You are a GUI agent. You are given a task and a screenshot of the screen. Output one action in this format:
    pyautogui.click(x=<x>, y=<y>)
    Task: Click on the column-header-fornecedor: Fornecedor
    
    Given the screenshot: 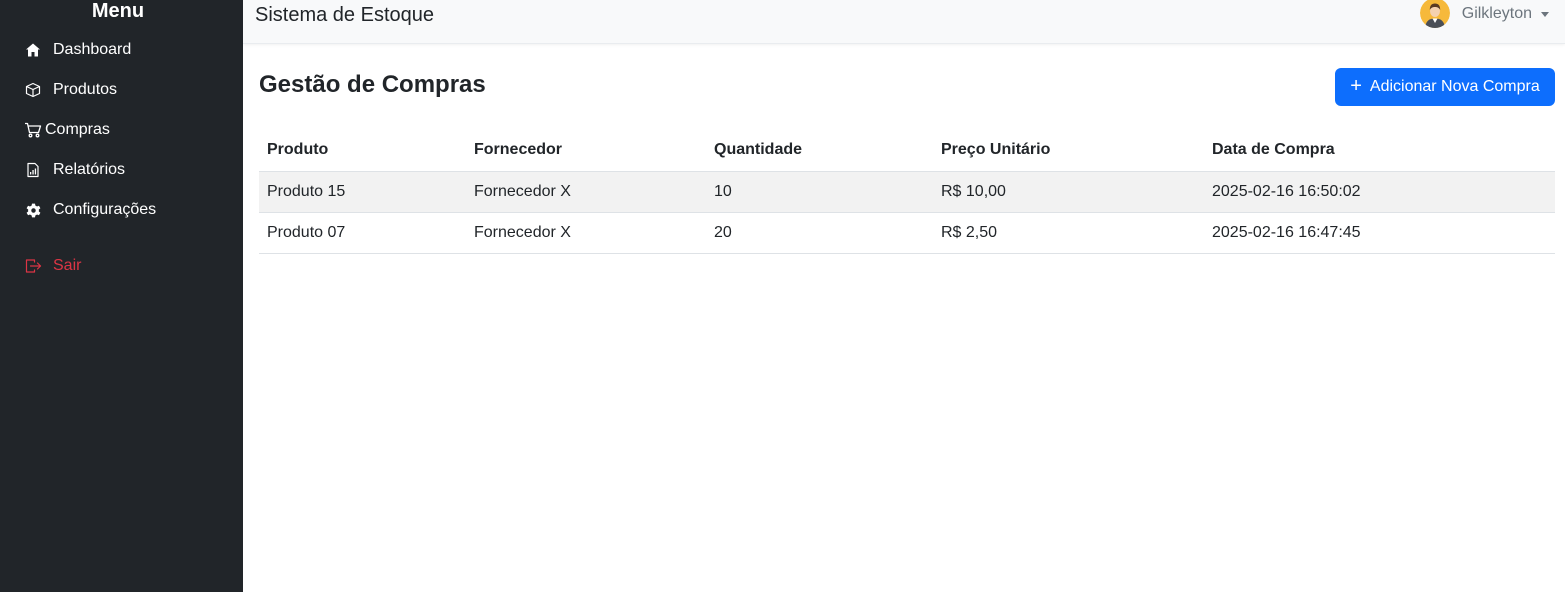 What is the action you would take?
    pyautogui.click(x=586, y=151)
    